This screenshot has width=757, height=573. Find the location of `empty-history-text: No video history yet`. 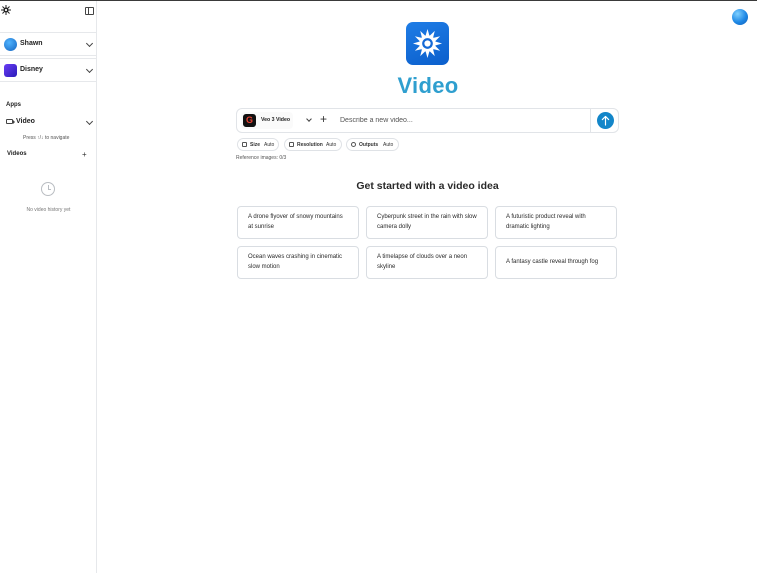

empty-history-text: No video history yet is located at coordinates (48, 210).